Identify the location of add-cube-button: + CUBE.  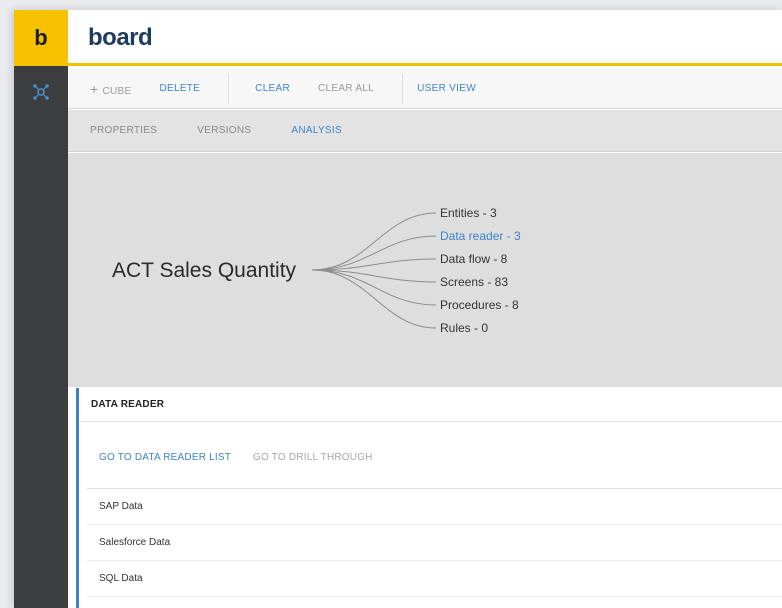
(110, 89).